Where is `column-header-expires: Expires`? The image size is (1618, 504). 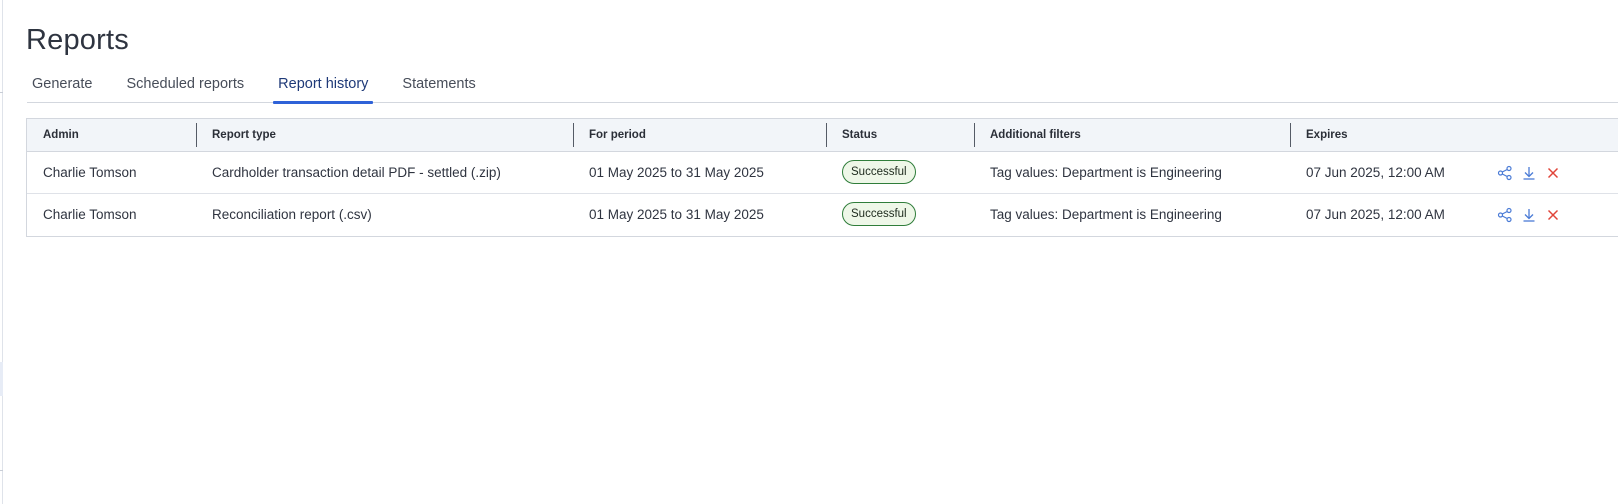
column-header-expires: Expires is located at coordinates (1319, 135).